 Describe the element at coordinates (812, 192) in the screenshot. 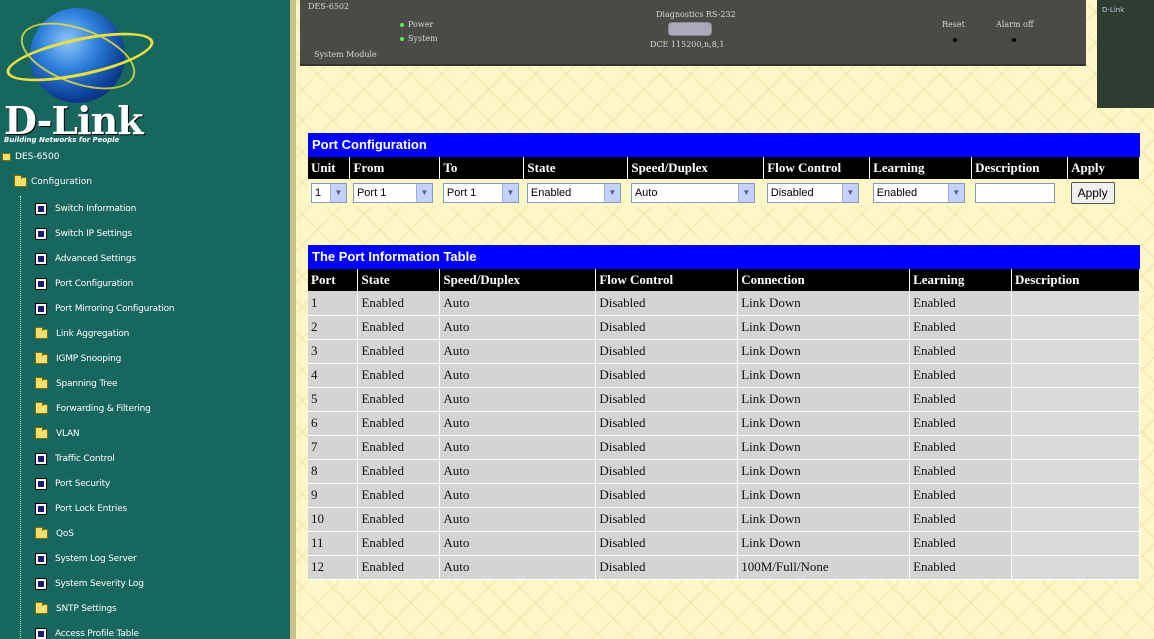

I see `flow-control-select: Disabled ▼` at that location.